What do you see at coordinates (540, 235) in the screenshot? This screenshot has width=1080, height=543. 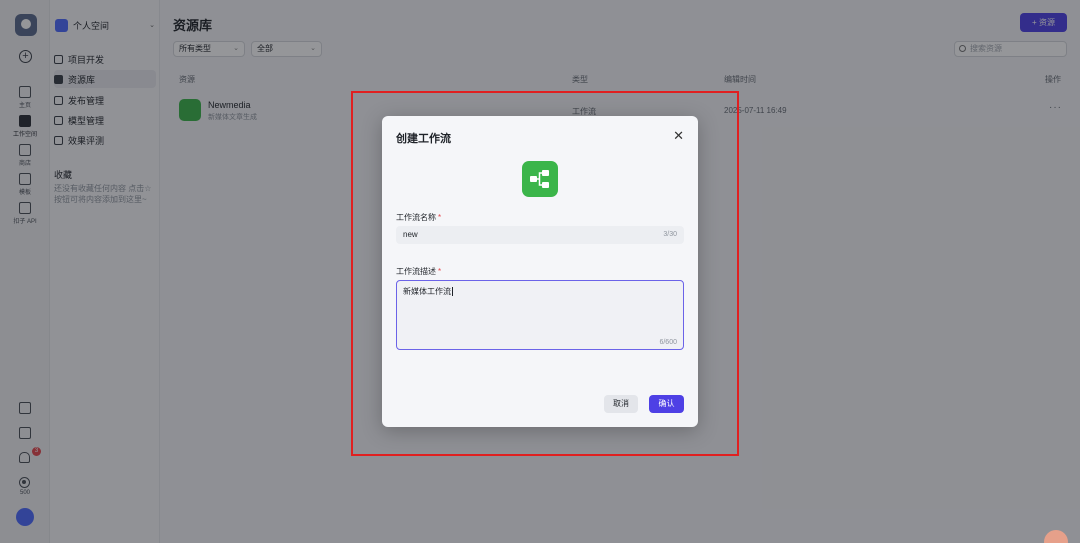 I see `workflow-name-input: new 3/30` at bounding box center [540, 235].